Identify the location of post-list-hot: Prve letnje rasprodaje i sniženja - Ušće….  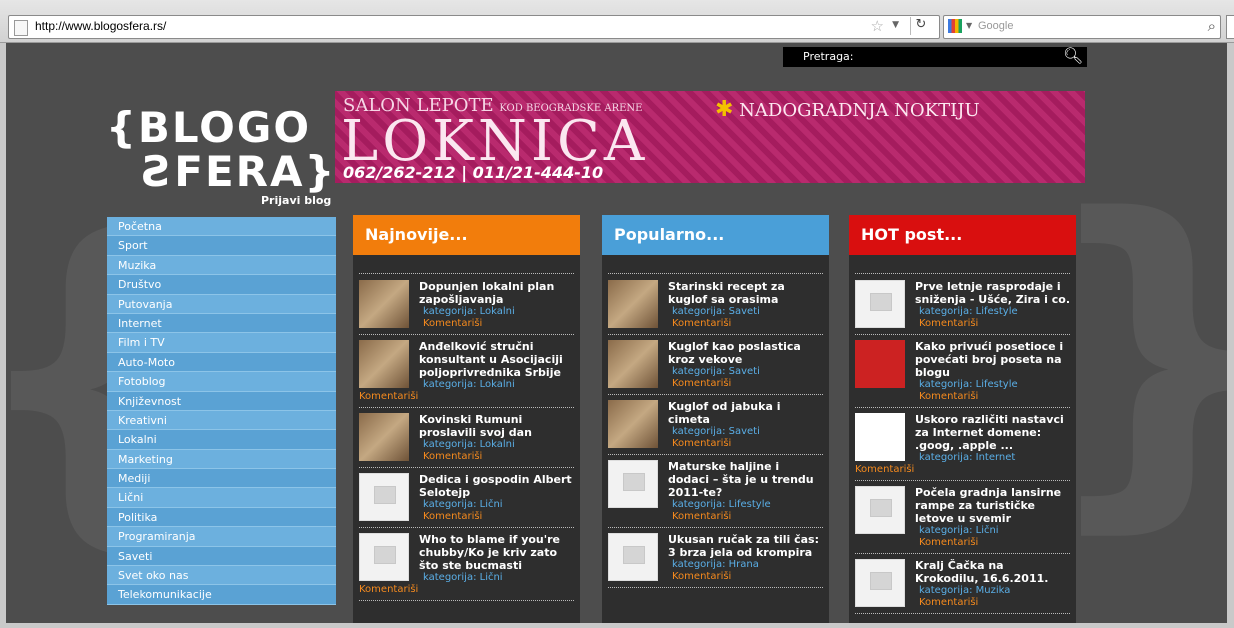
(962, 444).